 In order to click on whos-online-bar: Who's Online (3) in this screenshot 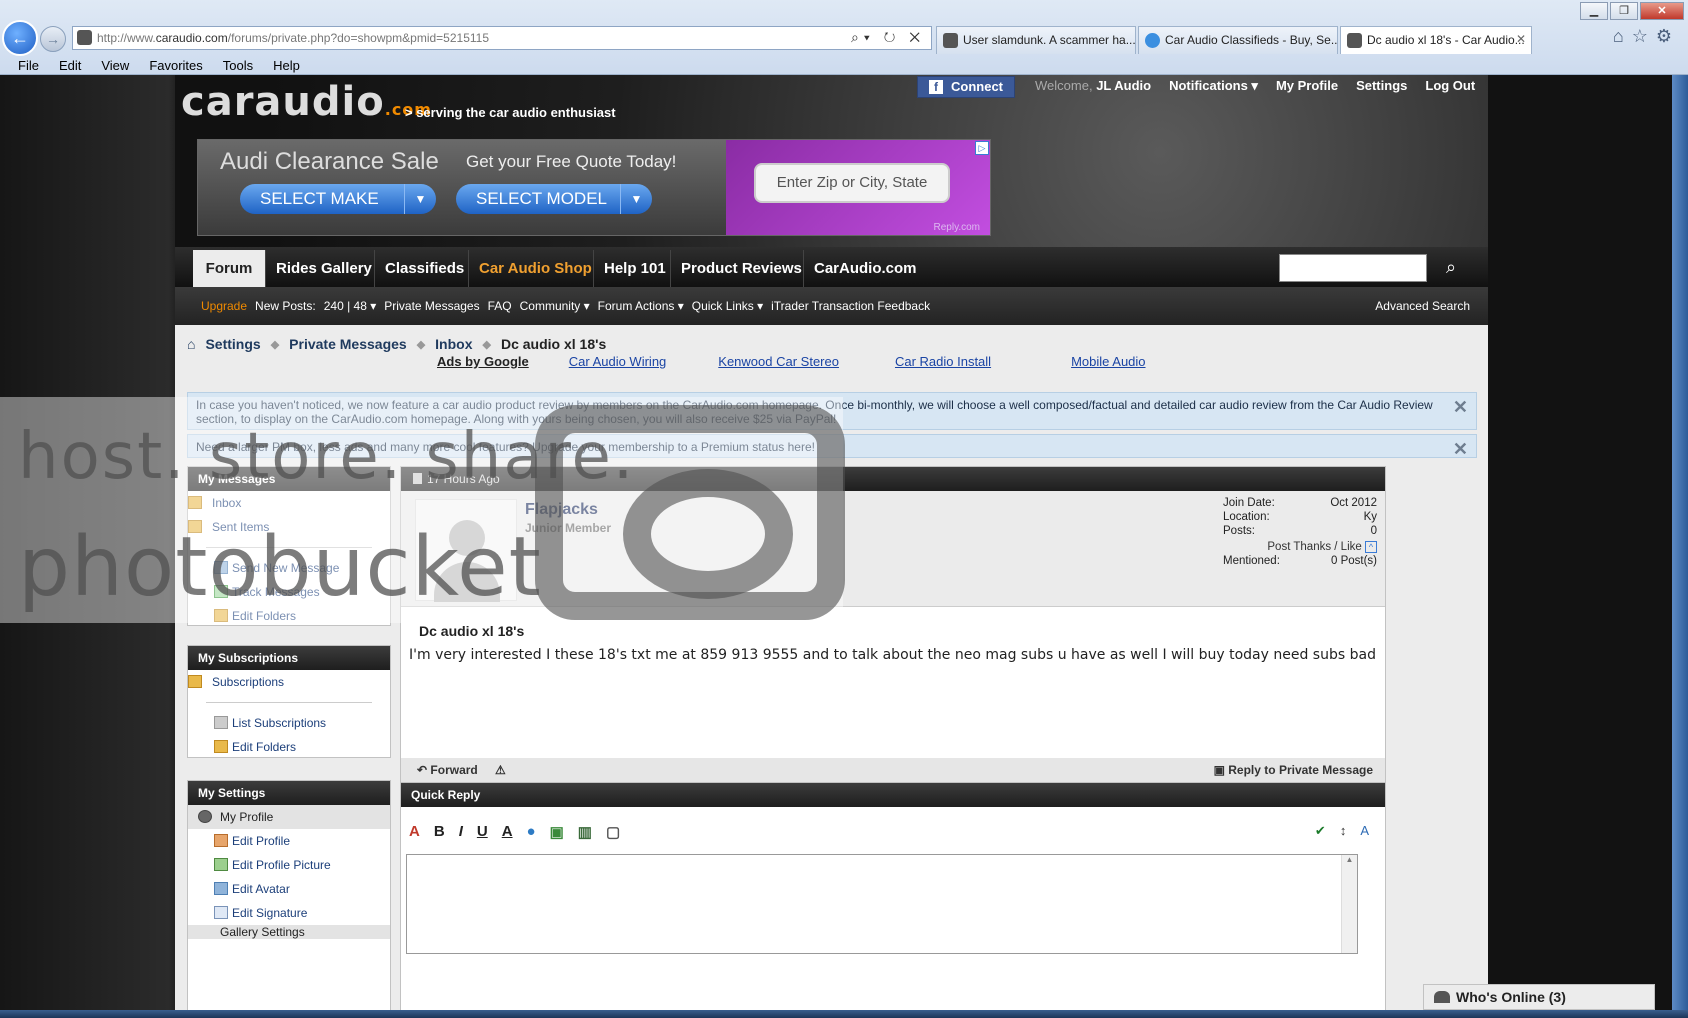, I will do `click(1539, 997)`.